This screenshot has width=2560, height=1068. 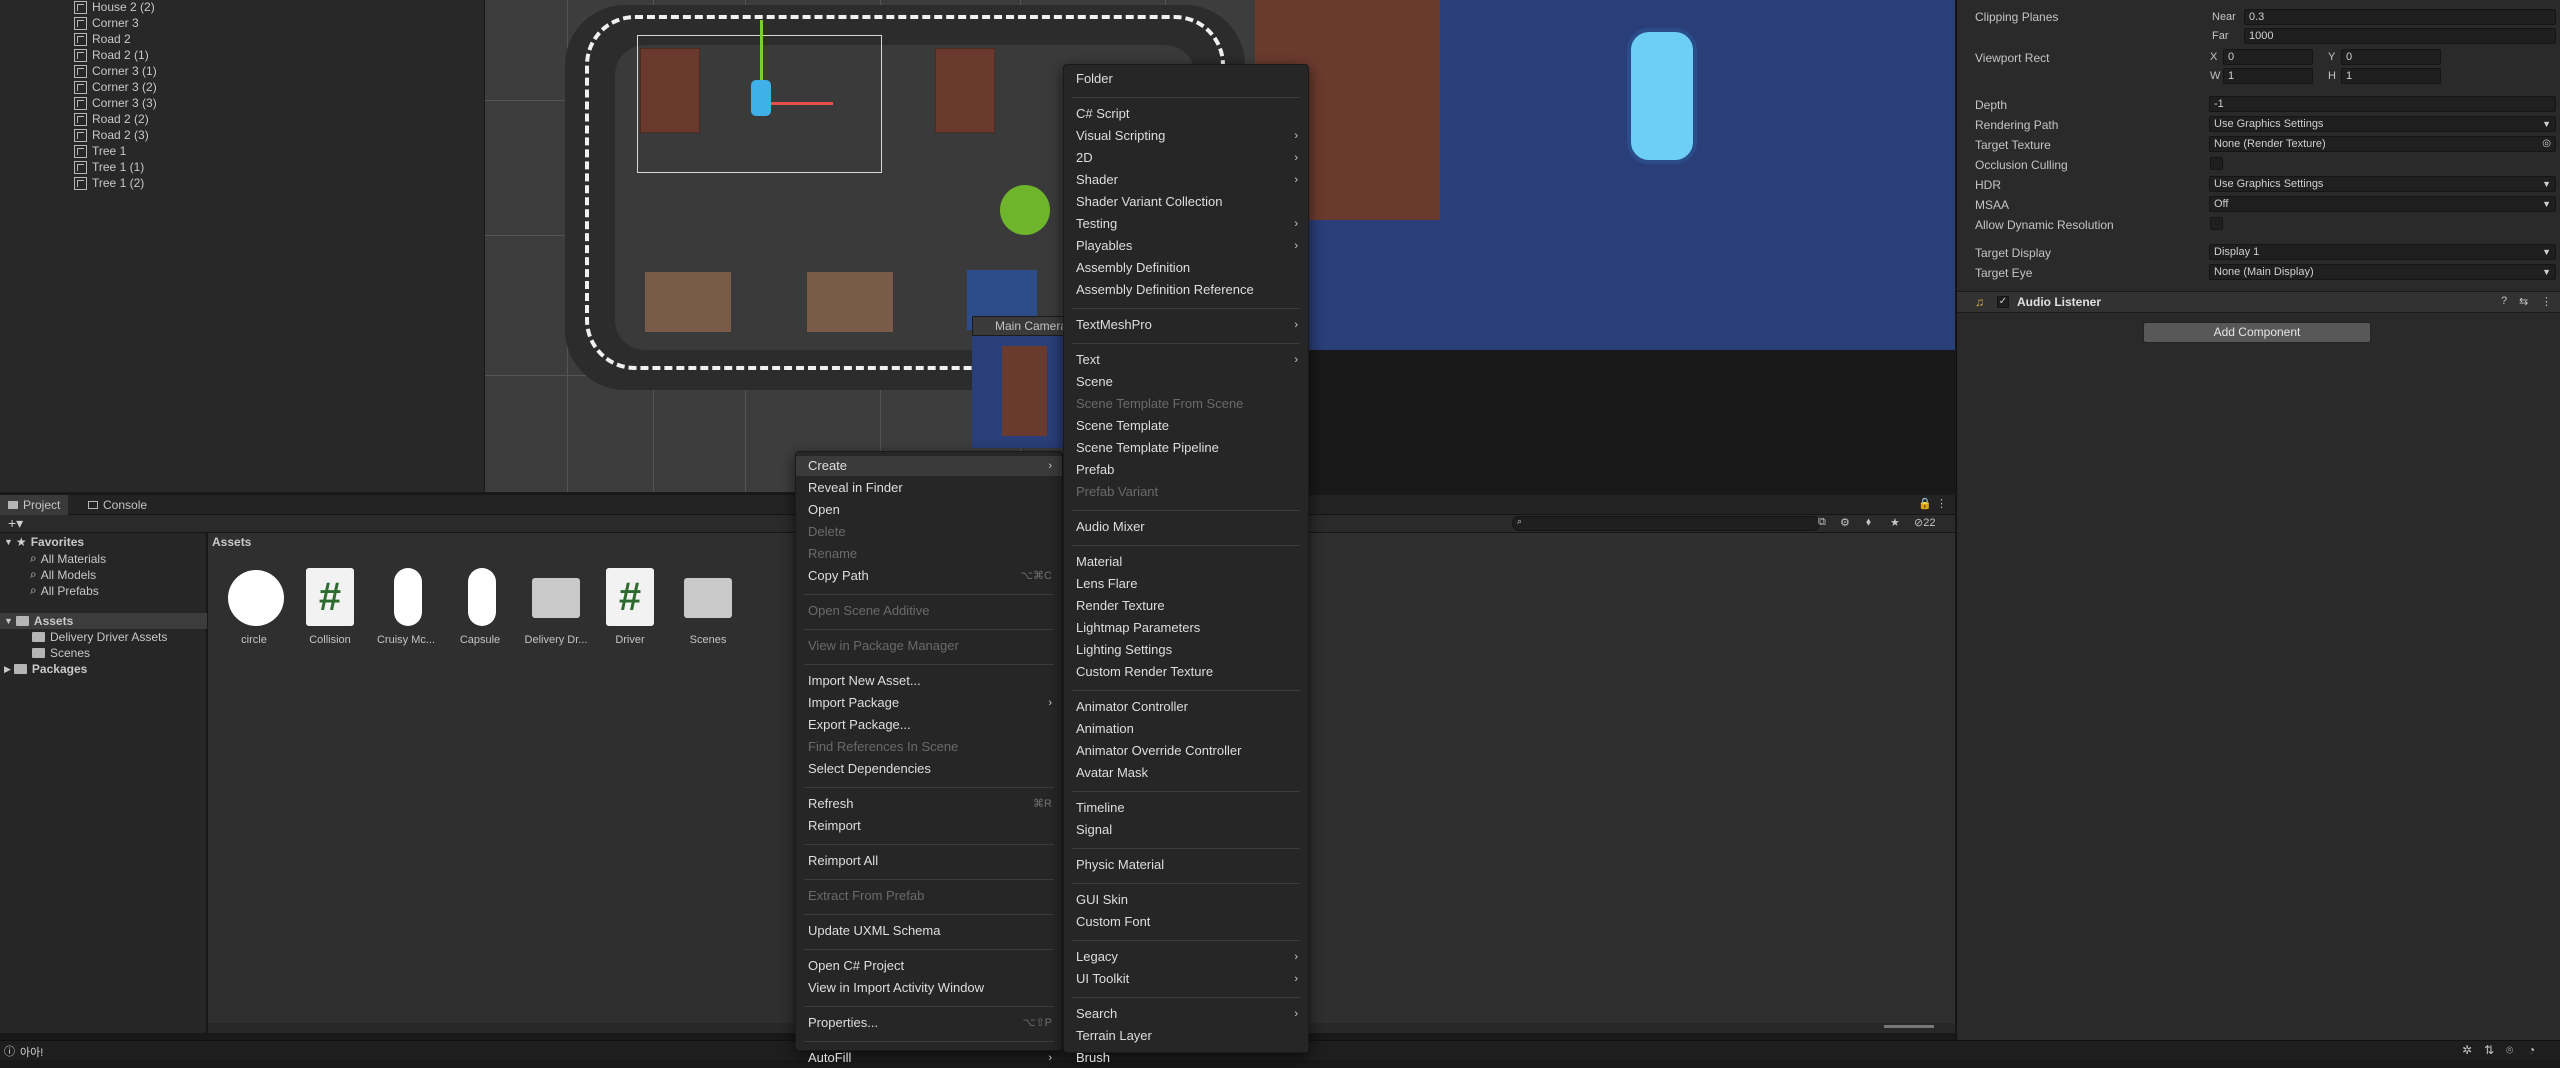 I want to click on move-gizmo-x, so click(x=798, y=103).